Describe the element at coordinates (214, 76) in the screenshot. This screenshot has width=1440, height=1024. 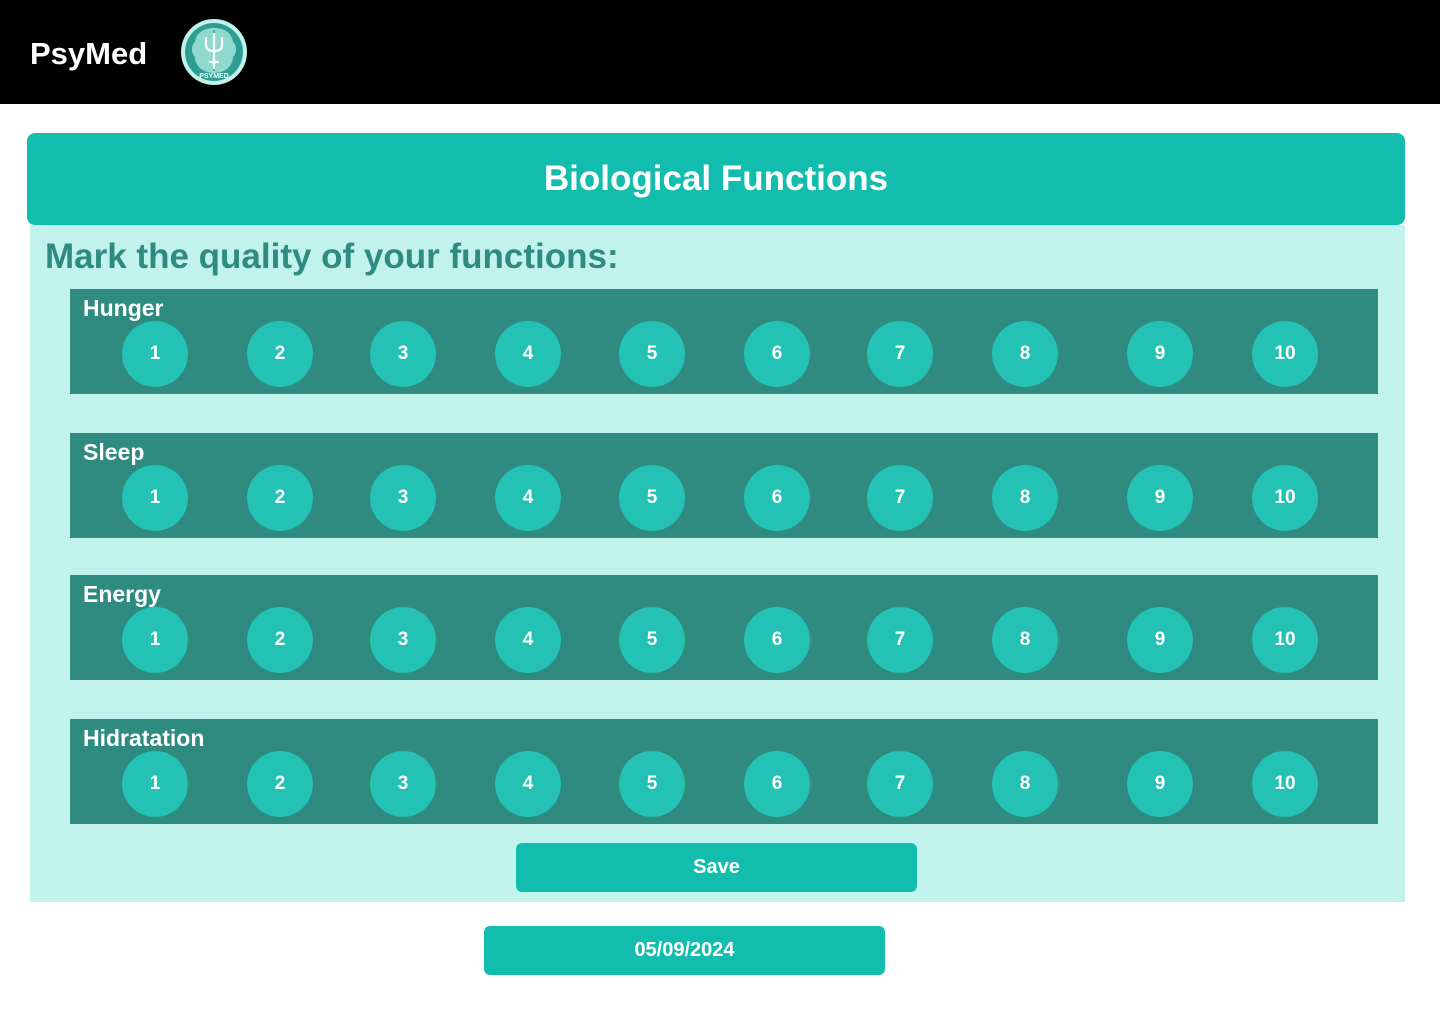
I see `svg-text: PSYMED` at that location.